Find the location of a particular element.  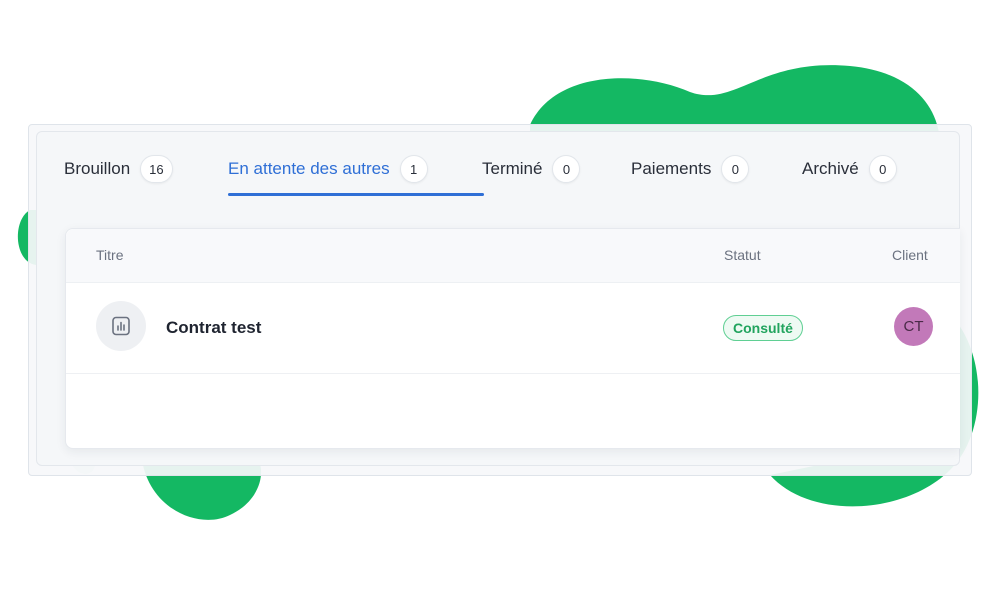

column-header-title: Titre is located at coordinates (109, 255).